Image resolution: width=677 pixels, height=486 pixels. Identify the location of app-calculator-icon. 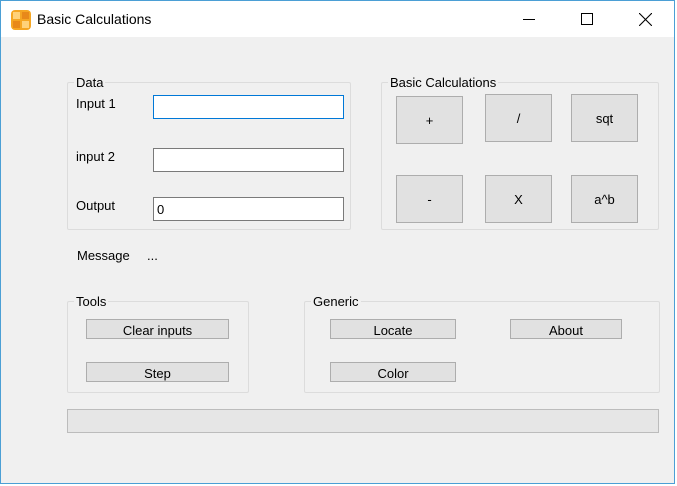
(21, 20).